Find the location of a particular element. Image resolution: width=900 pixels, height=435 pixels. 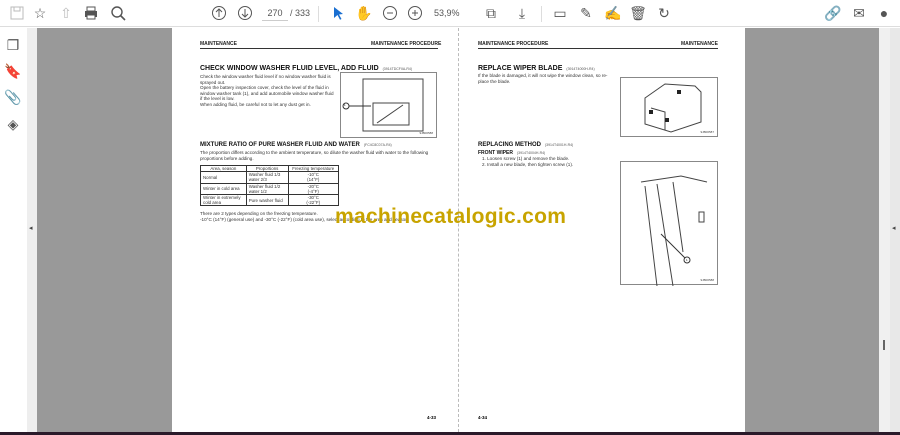

bookmark-icon: 🔖 is located at coordinates (13, 71).